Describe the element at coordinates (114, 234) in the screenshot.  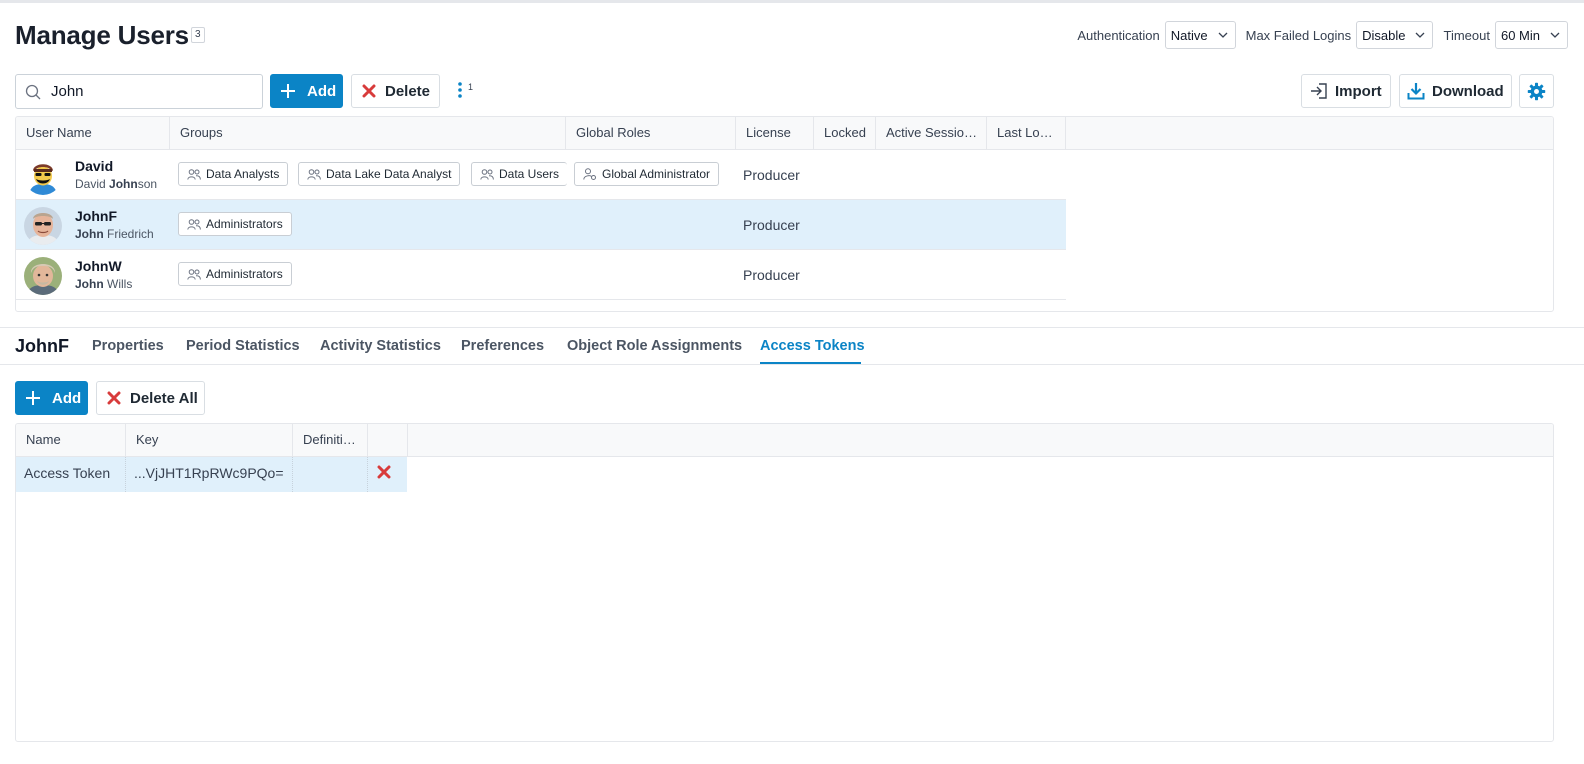
I see `user-full-name: John Friedrich` at that location.